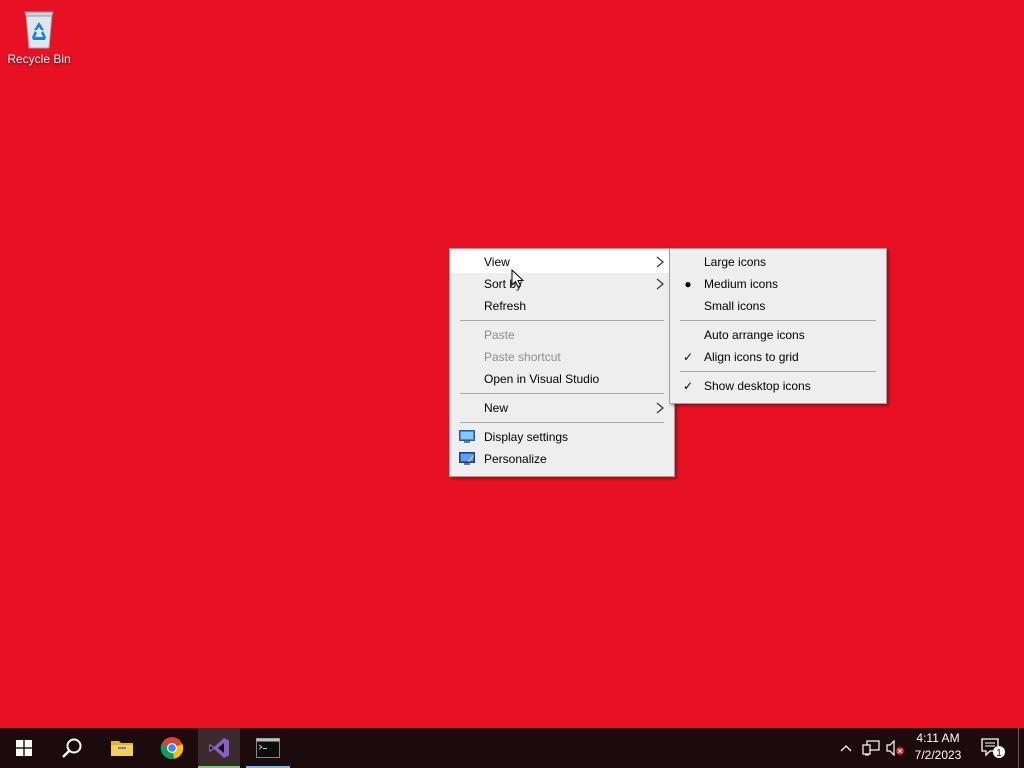  What do you see at coordinates (562, 335) in the screenshot?
I see `menu-item-paste: Paste` at bounding box center [562, 335].